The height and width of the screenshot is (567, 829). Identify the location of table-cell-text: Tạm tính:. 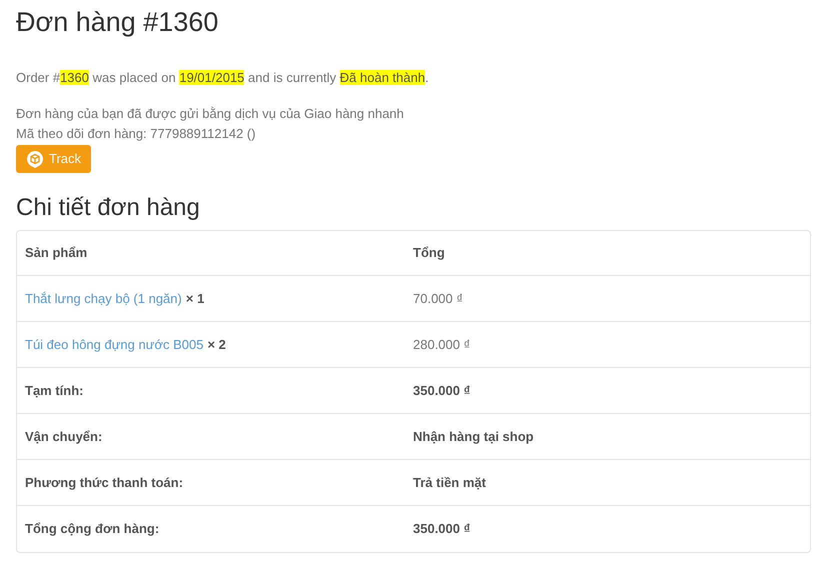
(54, 391).